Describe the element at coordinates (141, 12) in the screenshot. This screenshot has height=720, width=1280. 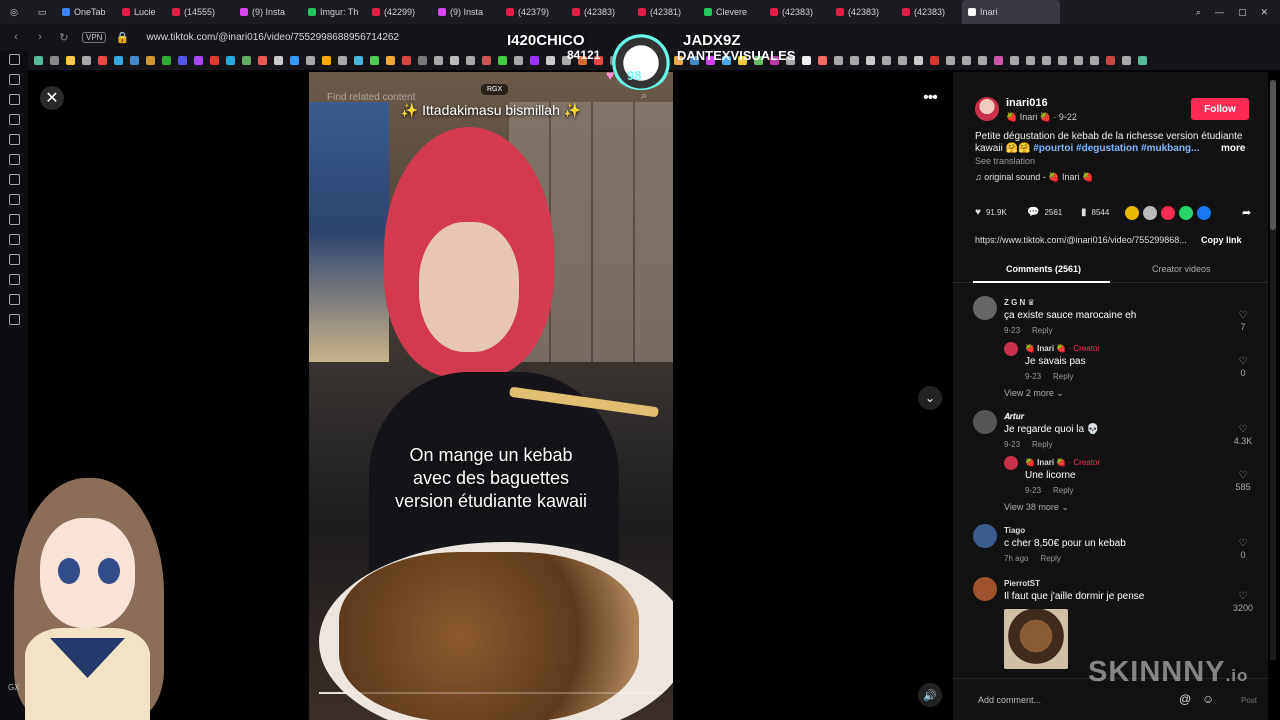
I see `browser-tab: Lucie` at that location.